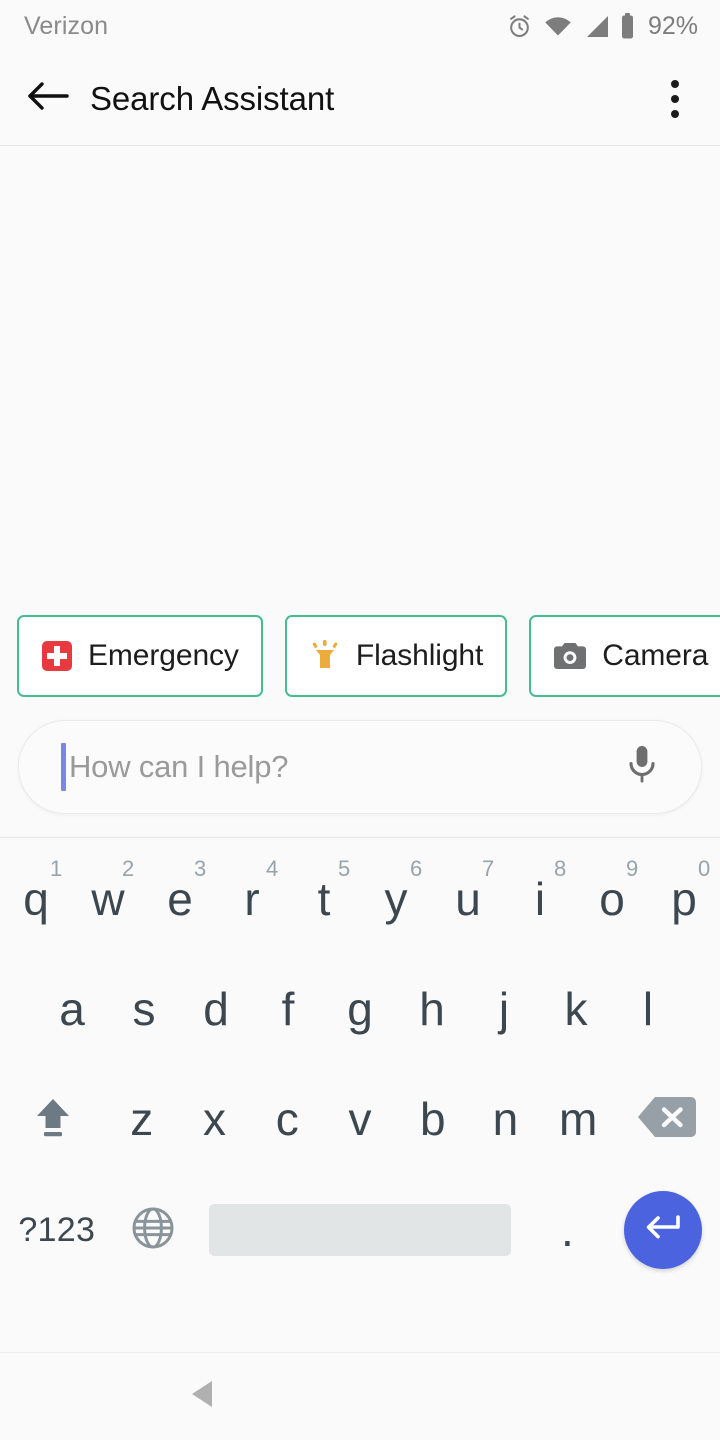 The image size is (720, 1440). What do you see at coordinates (272, 868) in the screenshot?
I see `key-number-hint: 4` at bounding box center [272, 868].